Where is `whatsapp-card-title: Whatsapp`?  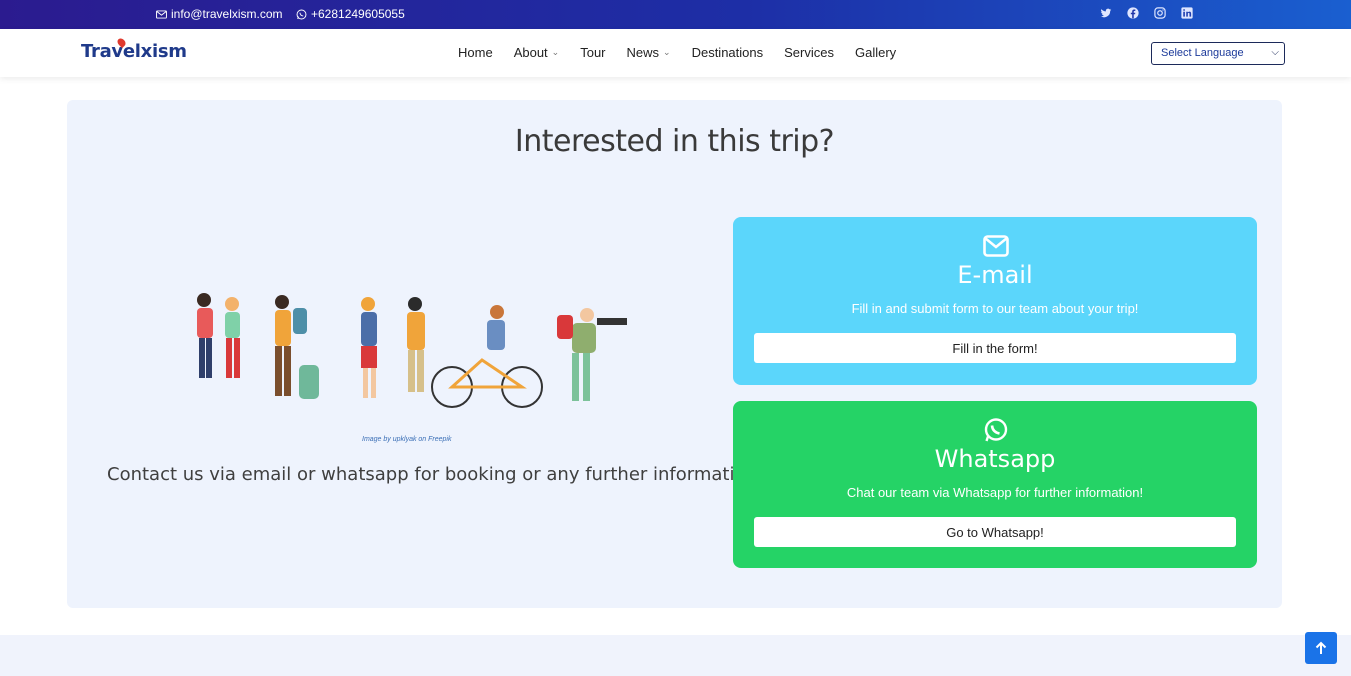
whatsapp-card-title: Whatsapp is located at coordinates (995, 459).